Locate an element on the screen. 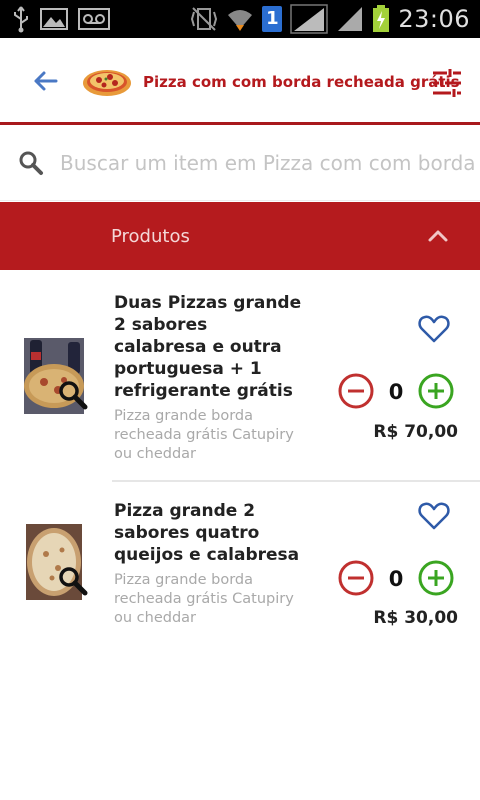 The width and height of the screenshot is (480, 800). app-header: Pizza com com borda recheada grátis is located at coordinates (240, 80).